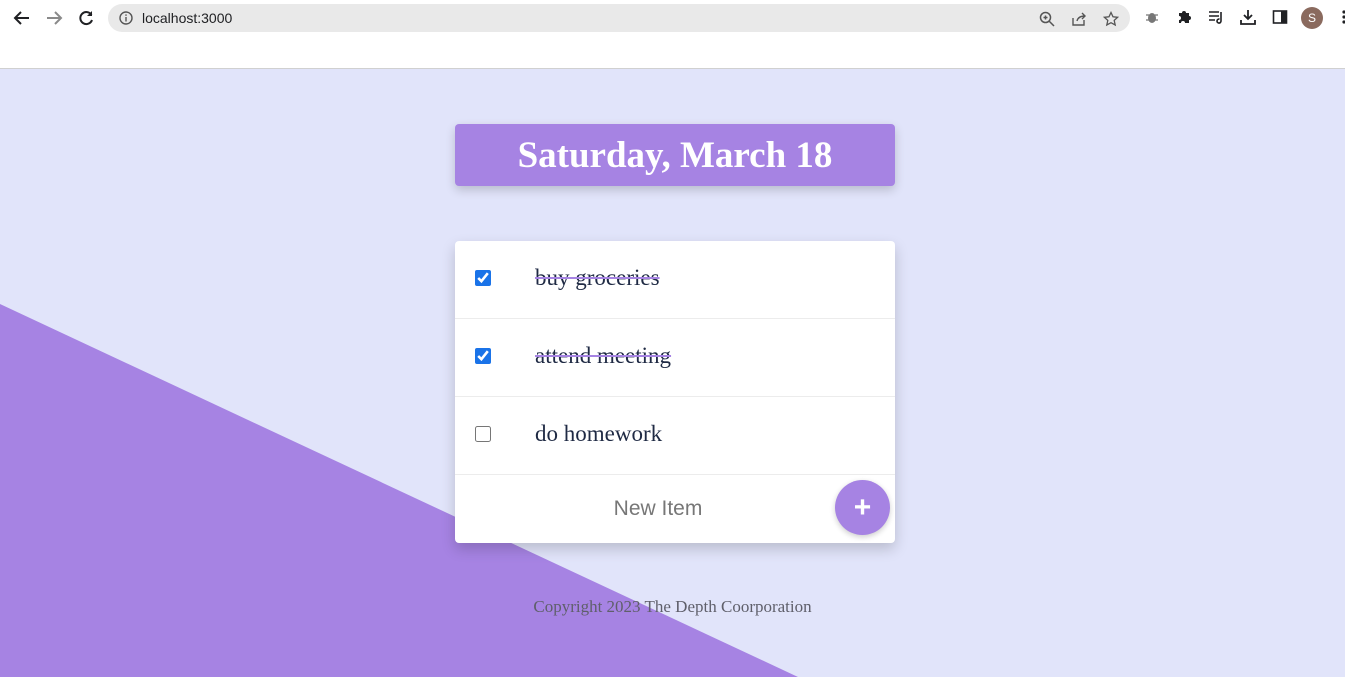  What do you see at coordinates (672, 606) in the screenshot?
I see `footer-copyright: Copyright 2023 The Depth Coorporation` at bounding box center [672, 606].